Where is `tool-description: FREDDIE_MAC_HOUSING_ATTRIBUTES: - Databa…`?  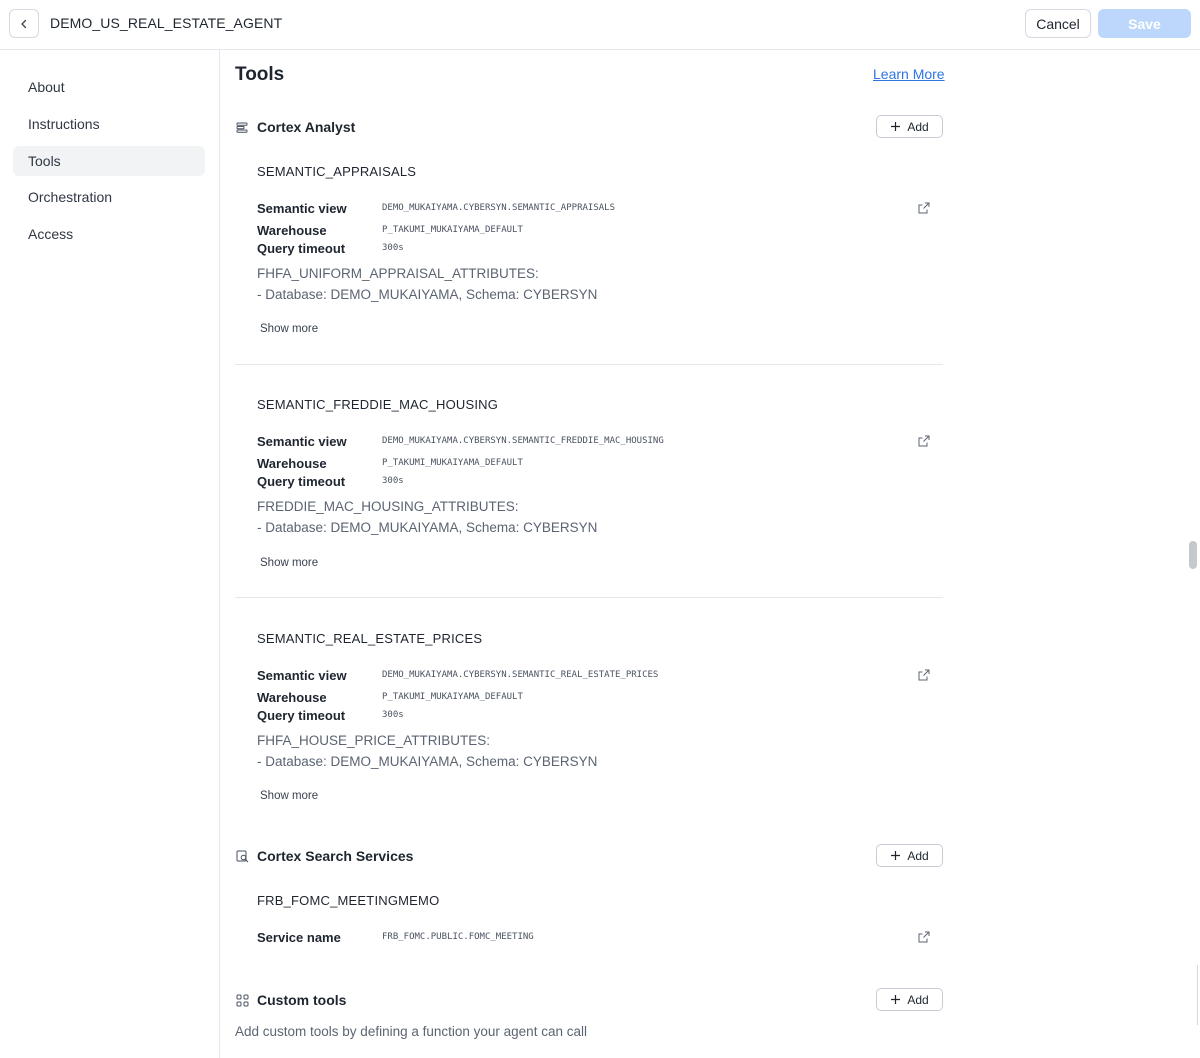
tool-description: FREDDIE_MAC_HOUSING_ATTRIBUTES: - Databa… is located at coordinates (427, 517).